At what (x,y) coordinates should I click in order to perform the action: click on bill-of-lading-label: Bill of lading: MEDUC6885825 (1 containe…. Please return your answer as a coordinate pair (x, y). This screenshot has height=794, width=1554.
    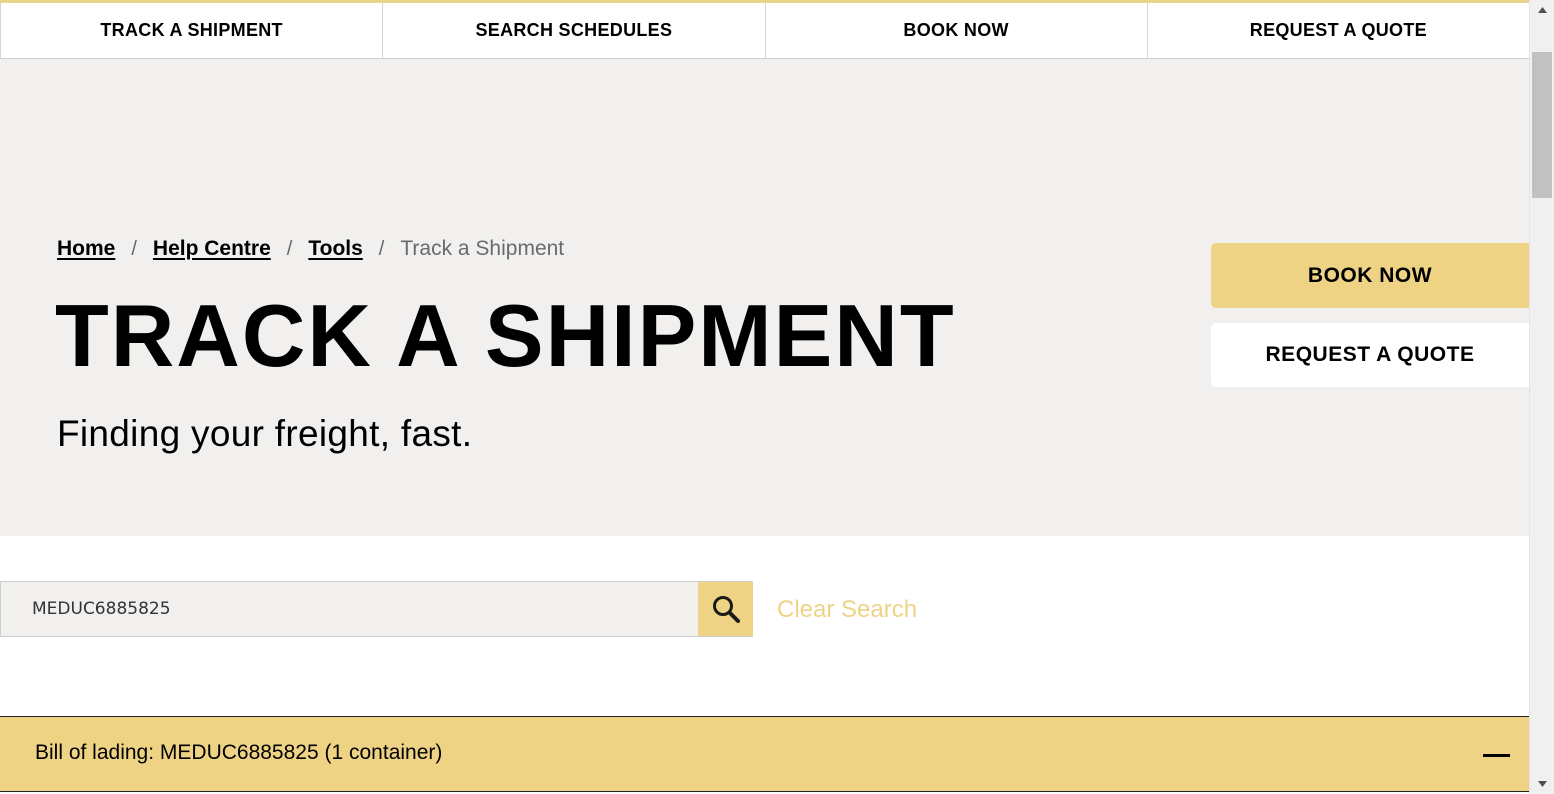
    Looking at the image, I should click on (239, 752).